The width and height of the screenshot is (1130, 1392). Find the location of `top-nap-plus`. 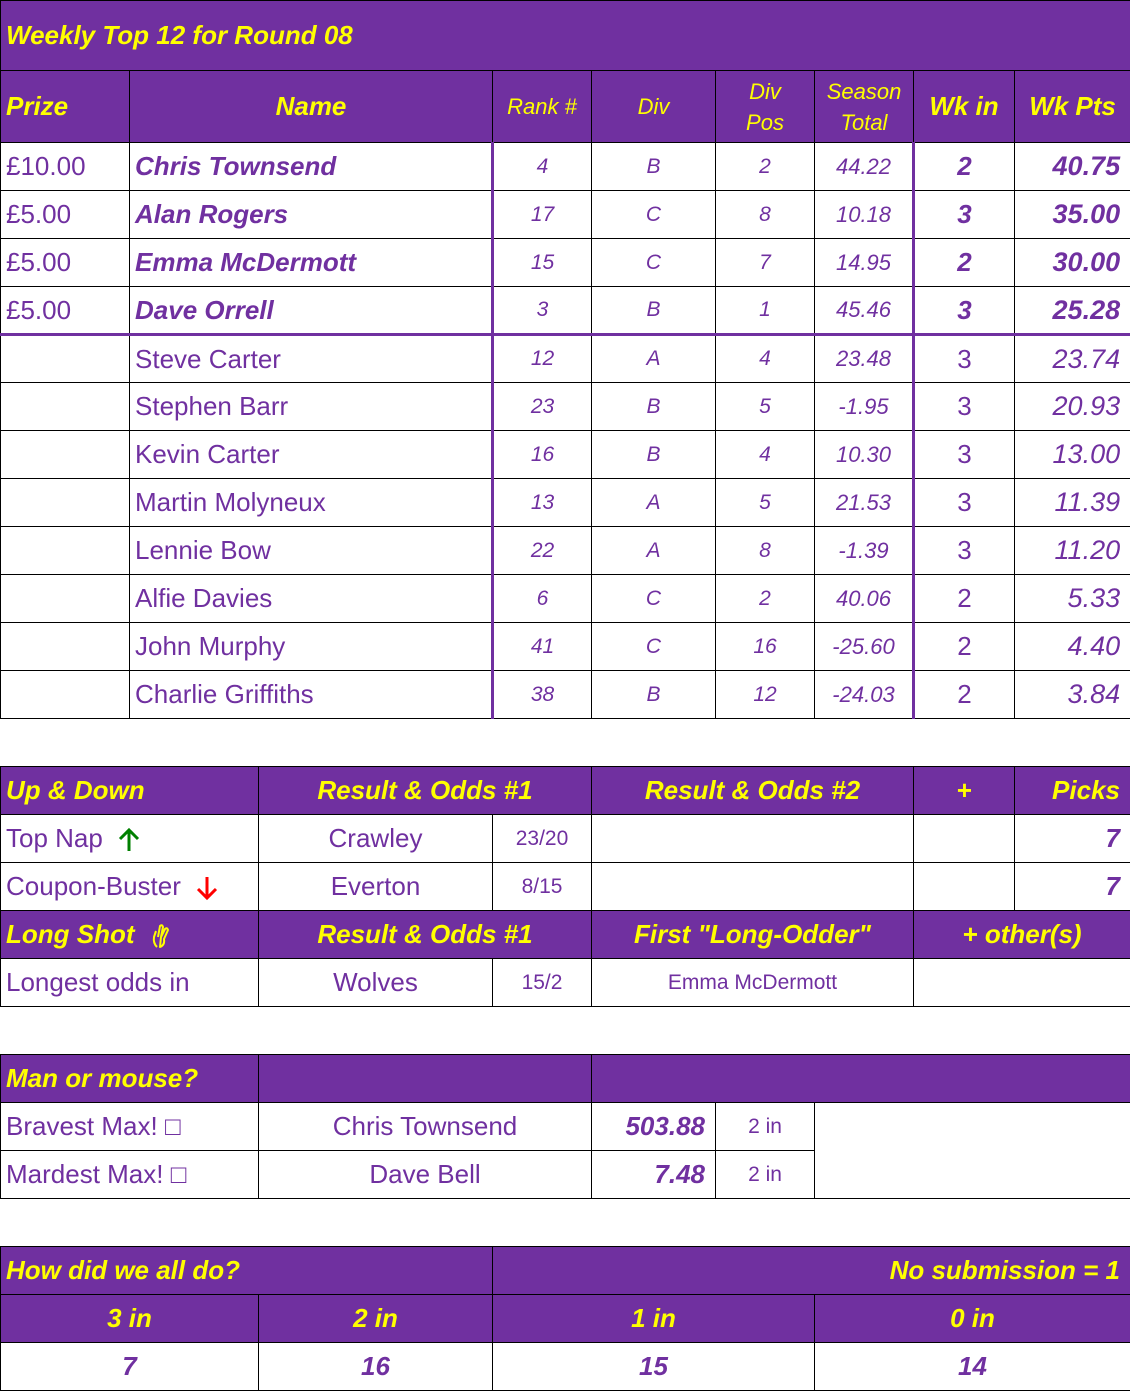

top-nap-plus is located at coordinates (964, 838).